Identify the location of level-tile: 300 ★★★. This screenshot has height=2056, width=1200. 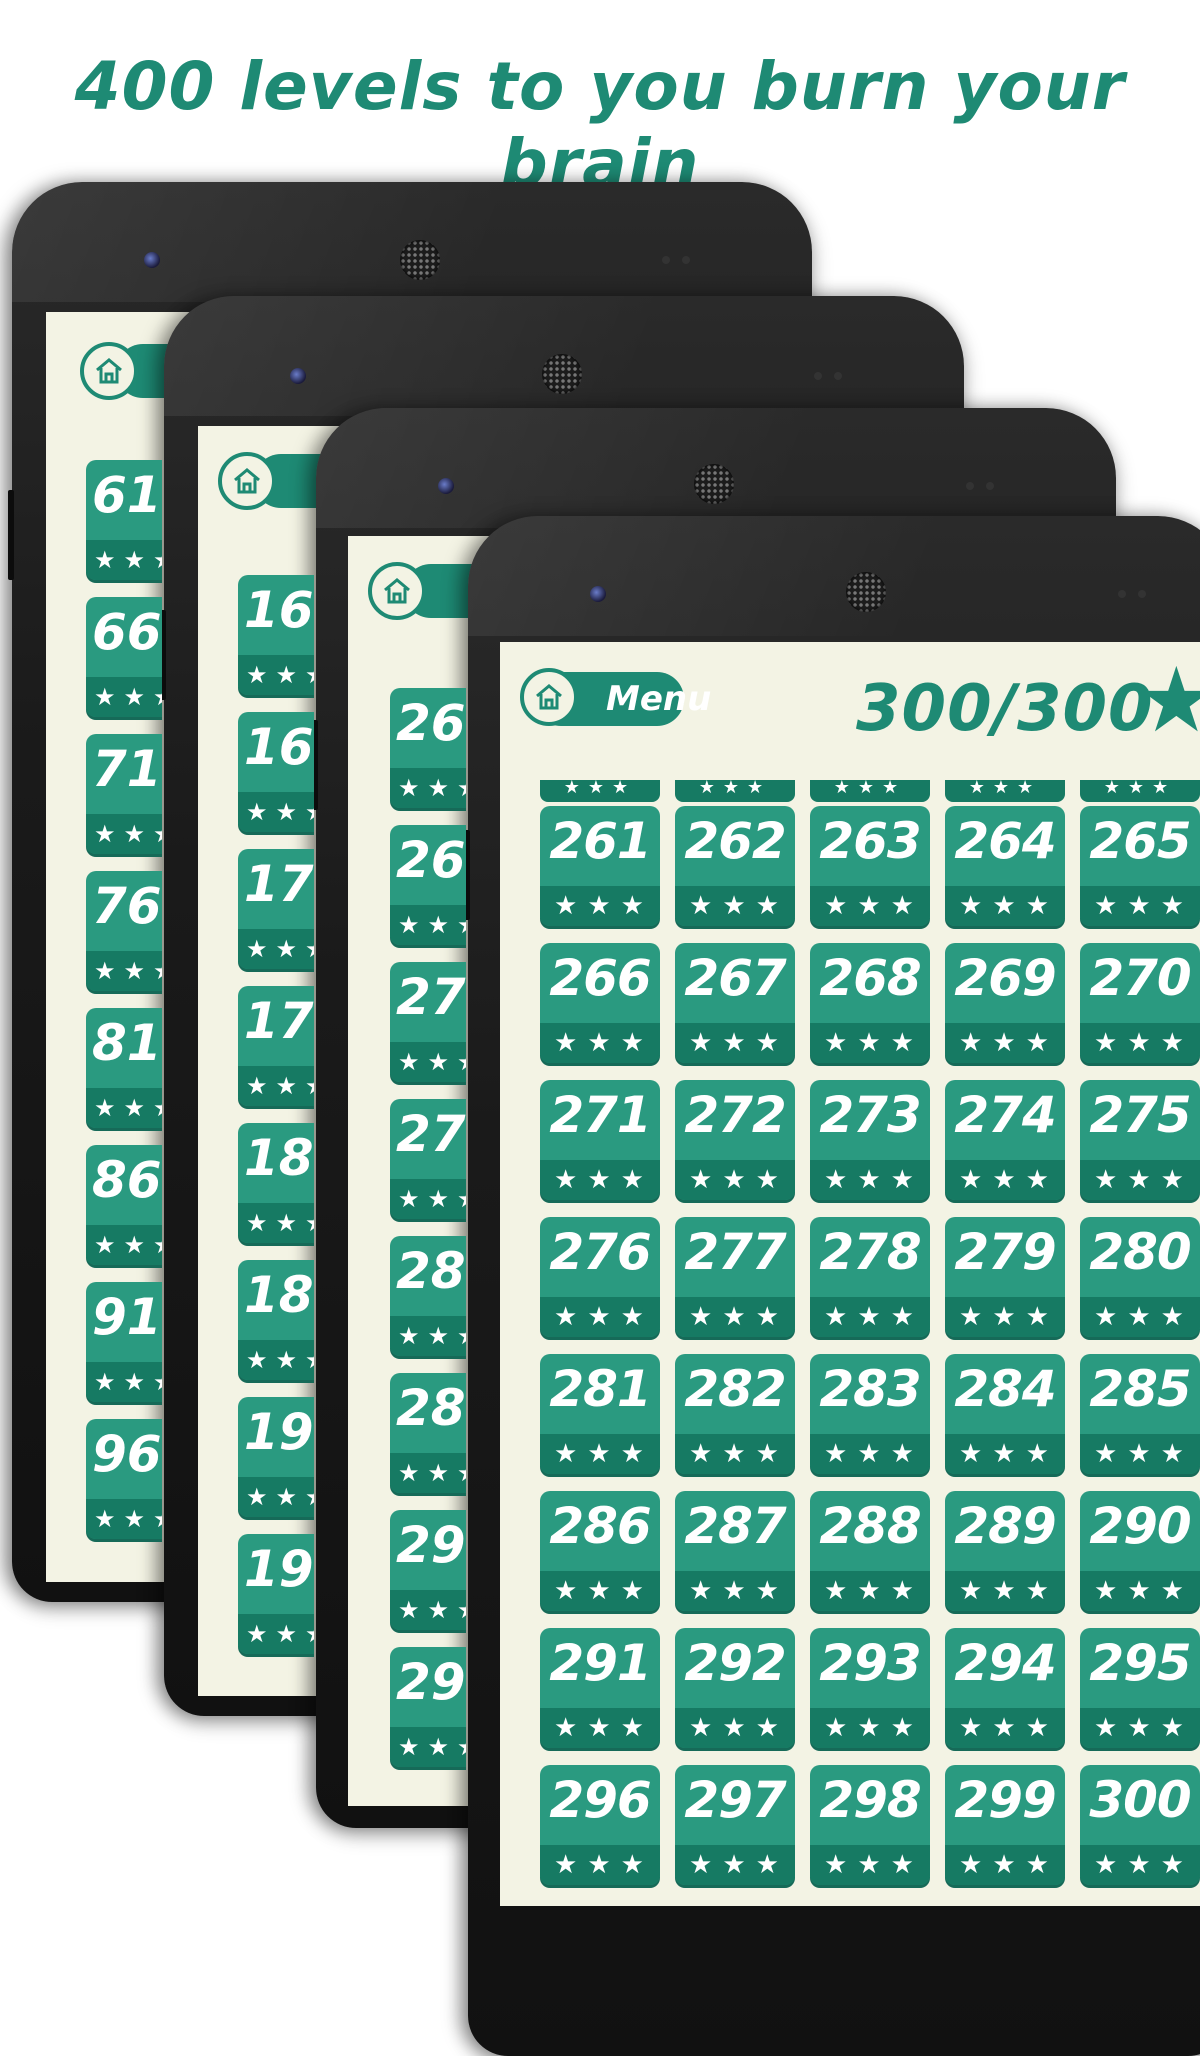
(1140, 1825).